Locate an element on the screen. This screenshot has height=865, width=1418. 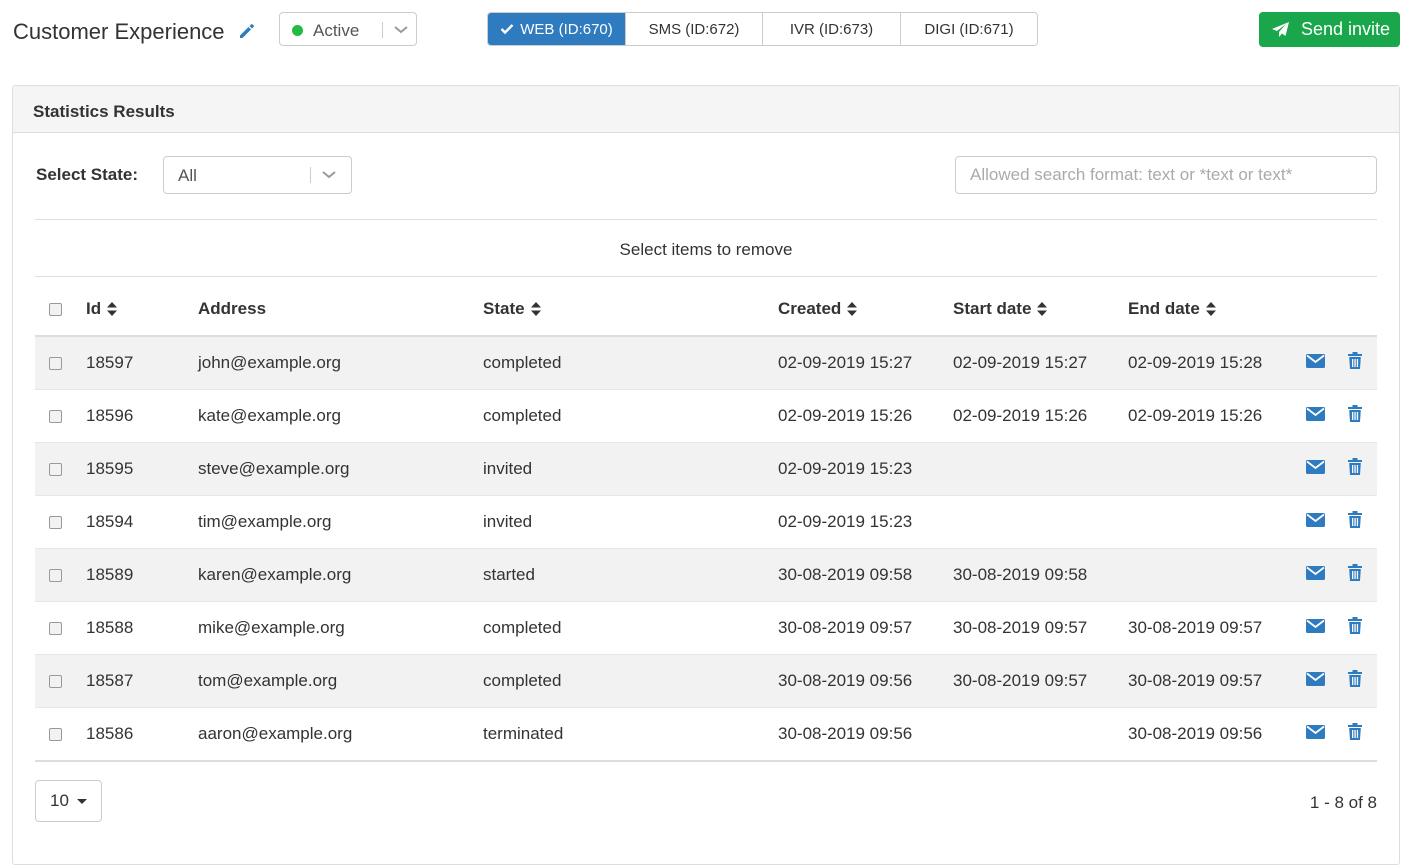
cell-created: 02-09-2019 15:26 is located at coordinates (865, 416).